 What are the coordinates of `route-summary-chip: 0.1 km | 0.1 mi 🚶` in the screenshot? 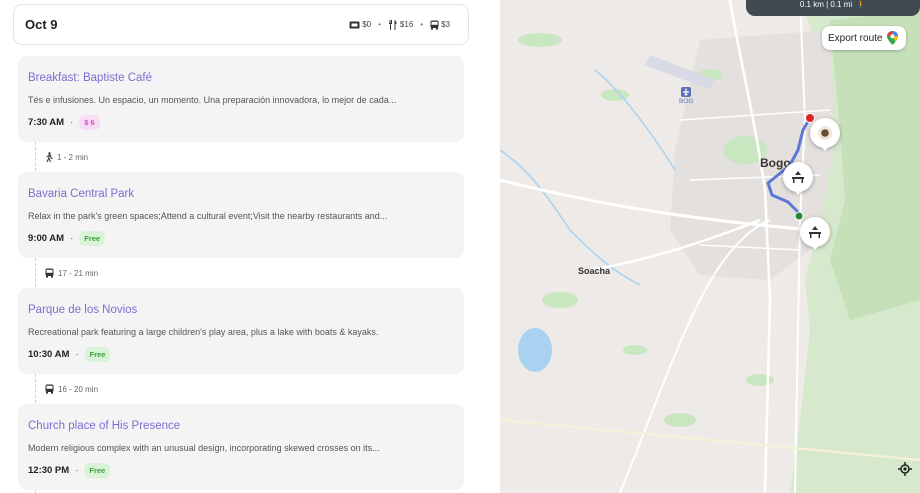 It's located at (833, 8).